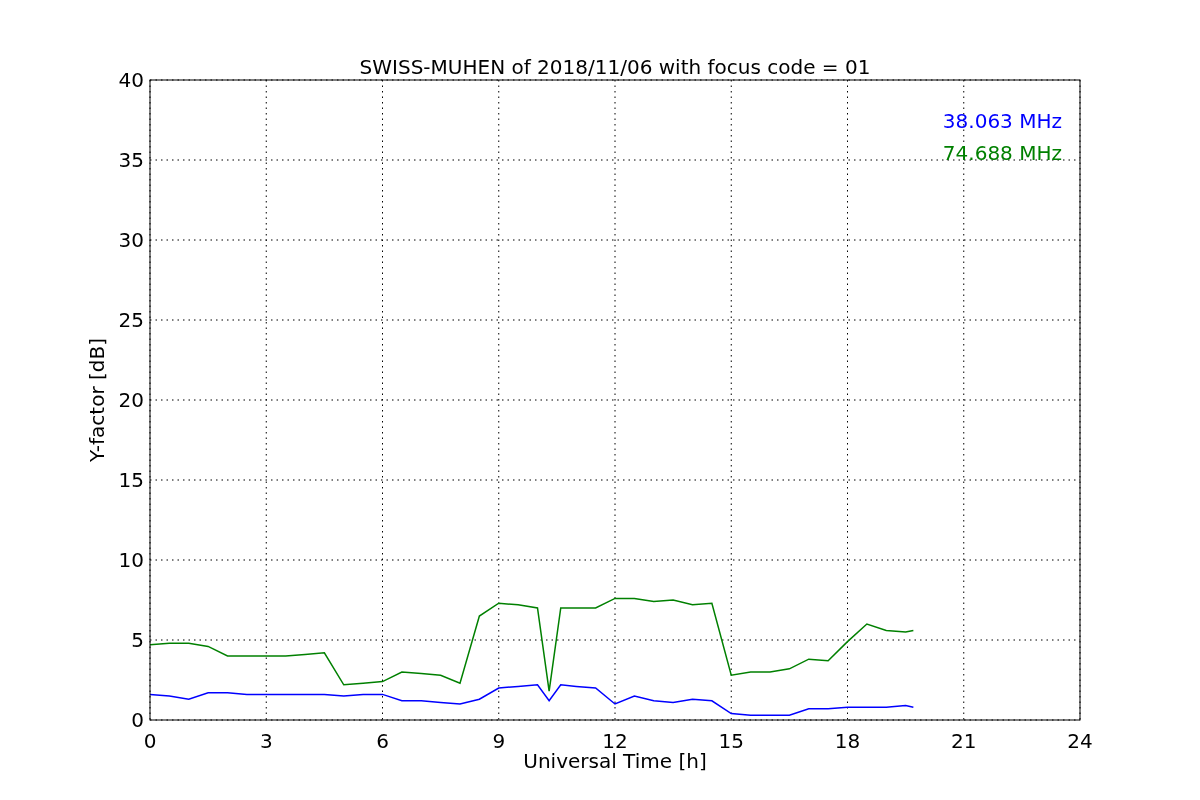 The width and height of the screenshot is (1200, 800). I want to click on y-tick-label: 10, so click(131, 560).